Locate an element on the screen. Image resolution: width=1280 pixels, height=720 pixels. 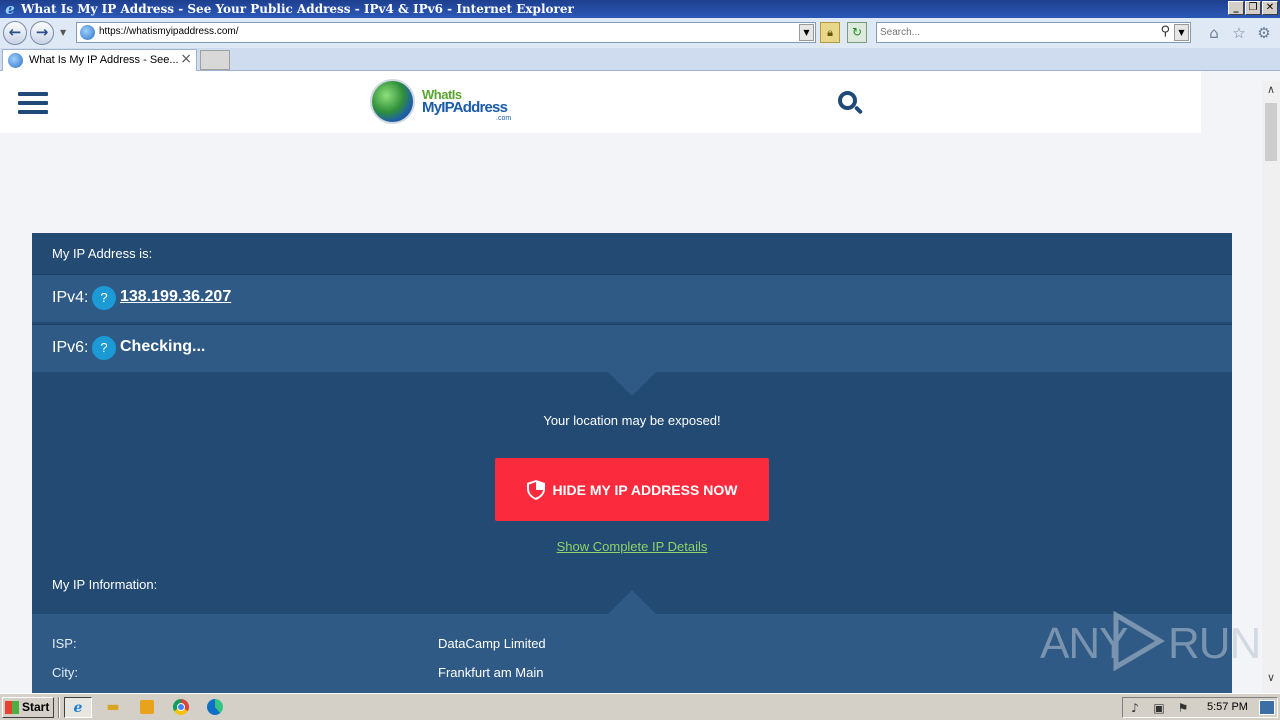
ipv4-help-icon: ? is located at coordinates (104, 298).